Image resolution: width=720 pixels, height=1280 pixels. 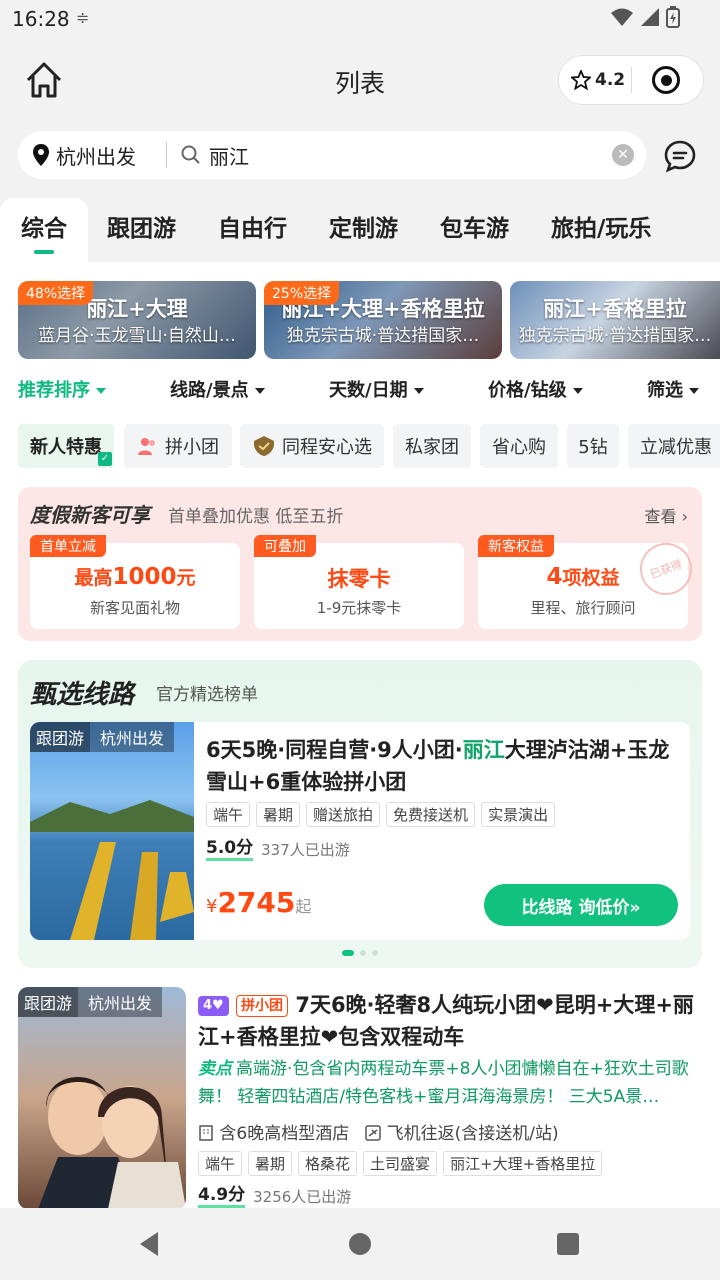 I want to click on group-buy-badge: 拼小团, so click(x=262, y=1006).